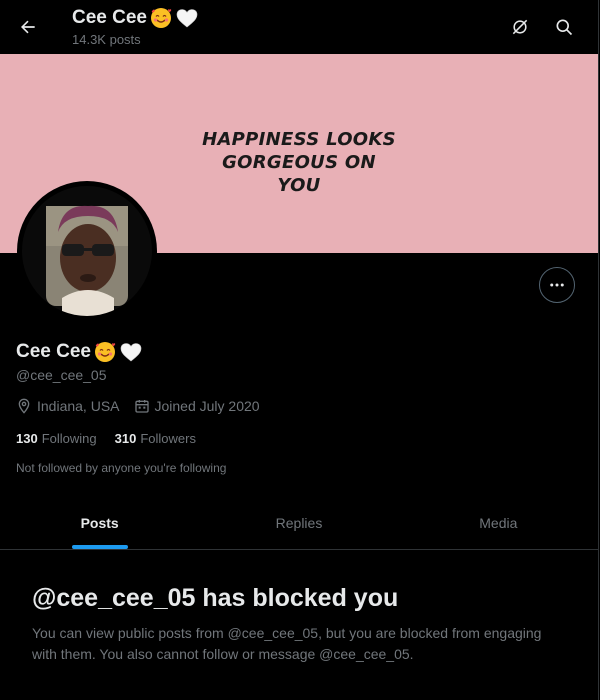  I want to click on not-followed-notice: Not followed by anyone you're following, so click(121, 468).